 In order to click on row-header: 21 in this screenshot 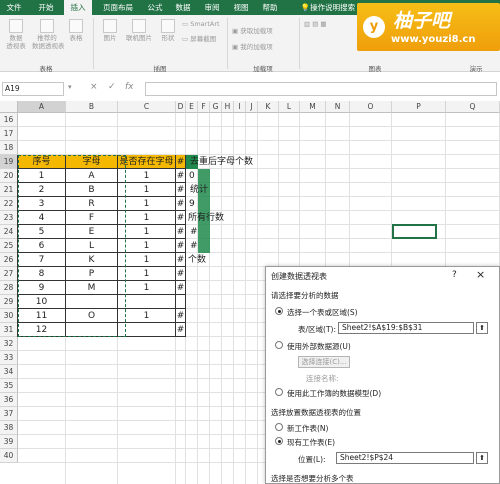, I will do `click(9, 190)`.